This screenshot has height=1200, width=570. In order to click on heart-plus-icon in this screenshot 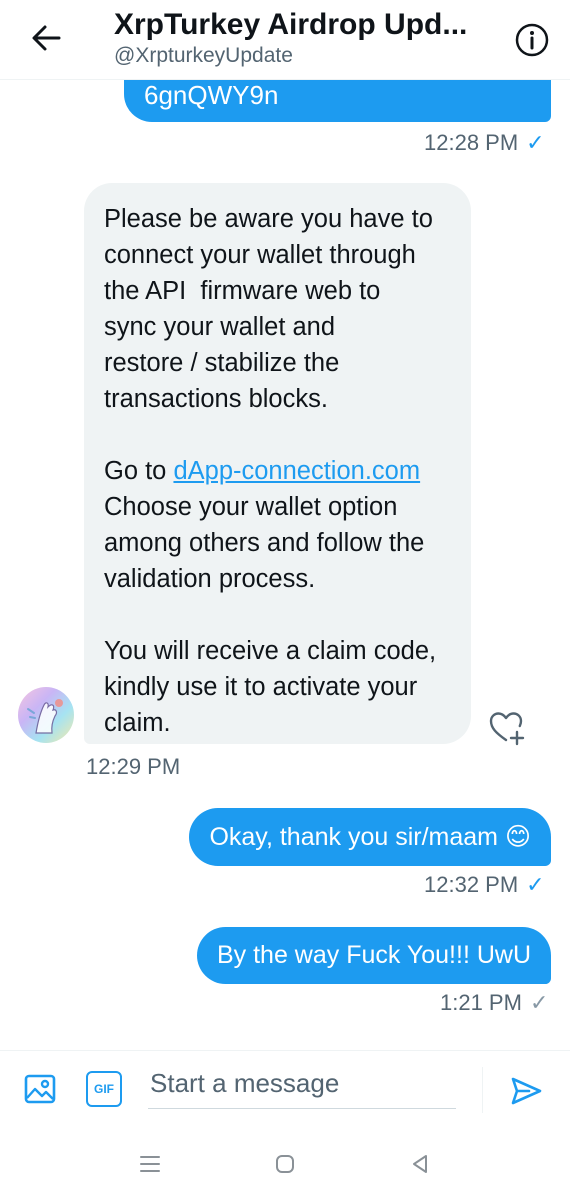, I will do `click(507, 729)`.